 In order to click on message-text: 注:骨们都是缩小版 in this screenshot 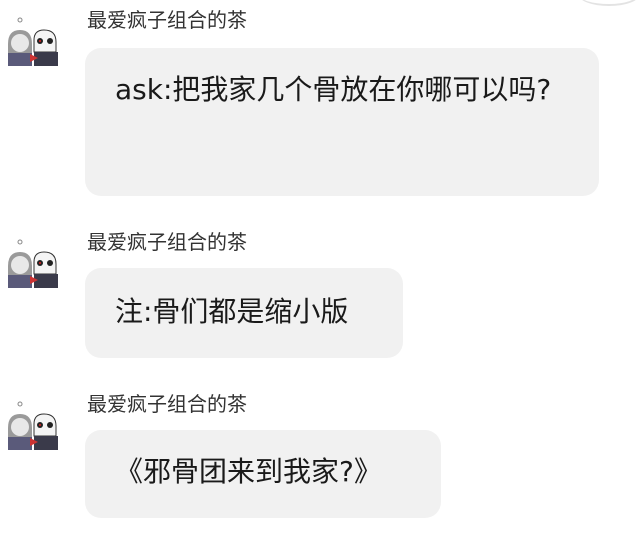, I will do `click(232, 311)`.